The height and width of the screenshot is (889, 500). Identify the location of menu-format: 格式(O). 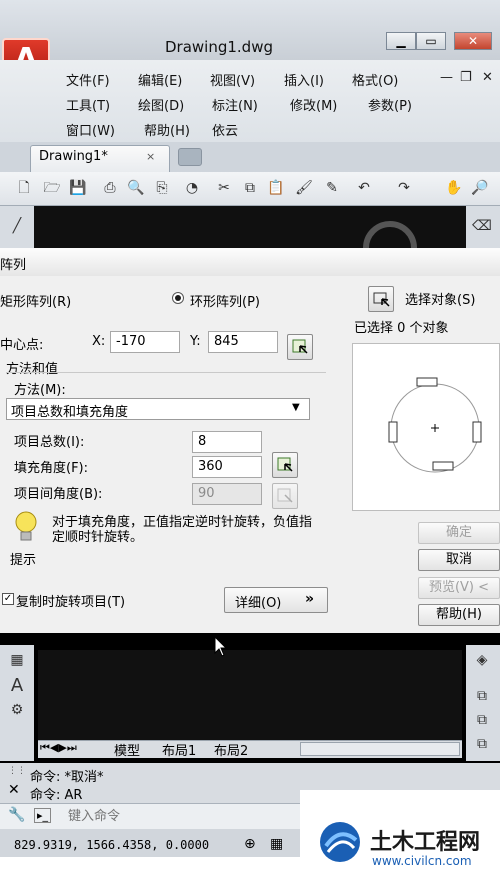
(375, 79).